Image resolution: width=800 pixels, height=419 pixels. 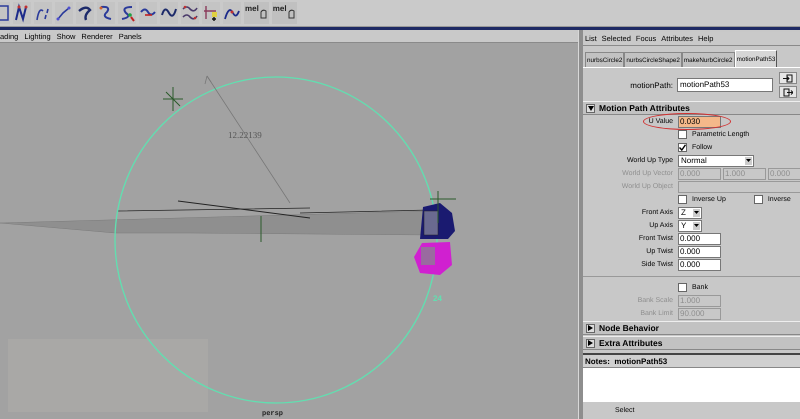 I want to click on section-title: Node Behavior, so click(x=629, y=328).